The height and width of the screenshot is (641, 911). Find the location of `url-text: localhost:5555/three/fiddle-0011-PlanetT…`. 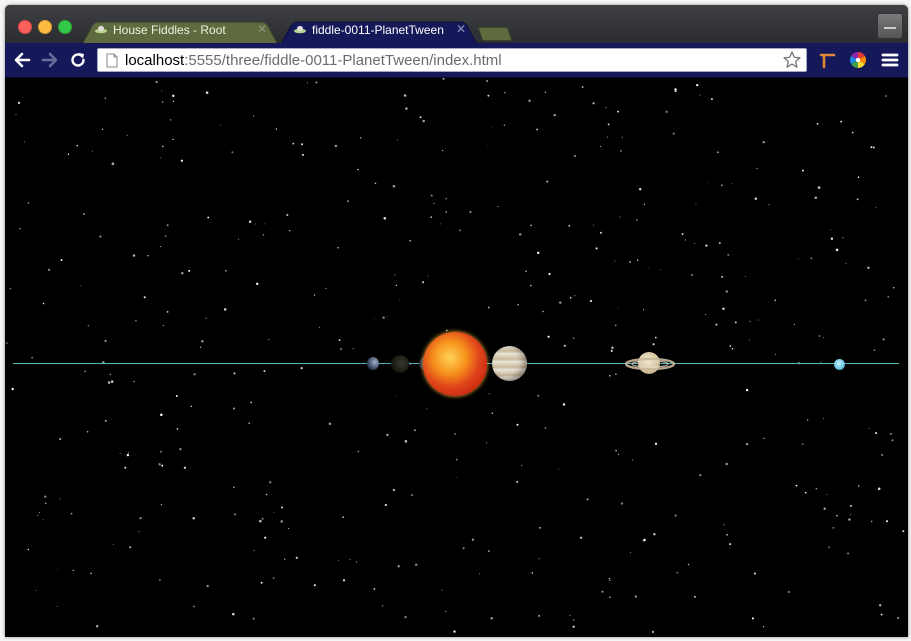

url-text: localhost:5555/three/fiddle-0011-PlanetT… is located at coordinates (313, 60).